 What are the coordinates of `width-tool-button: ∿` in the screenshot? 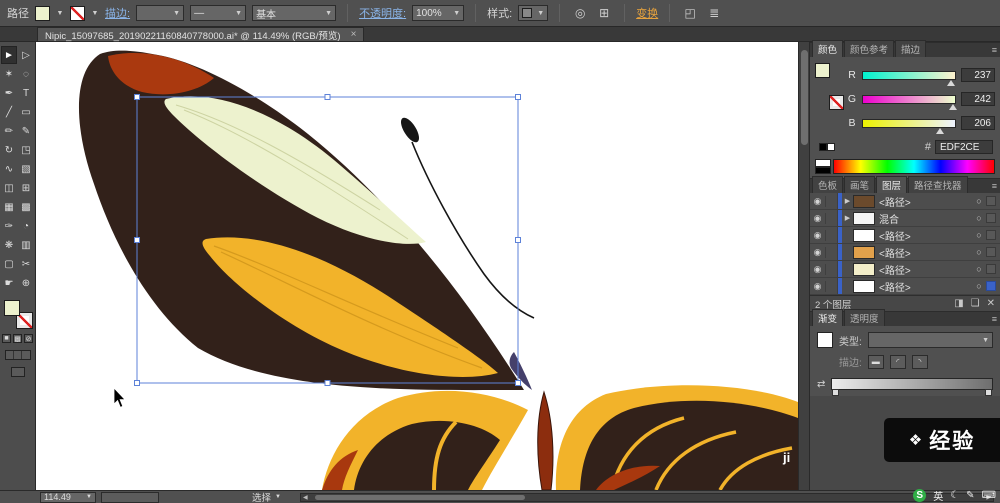 It's located at (9, 169).